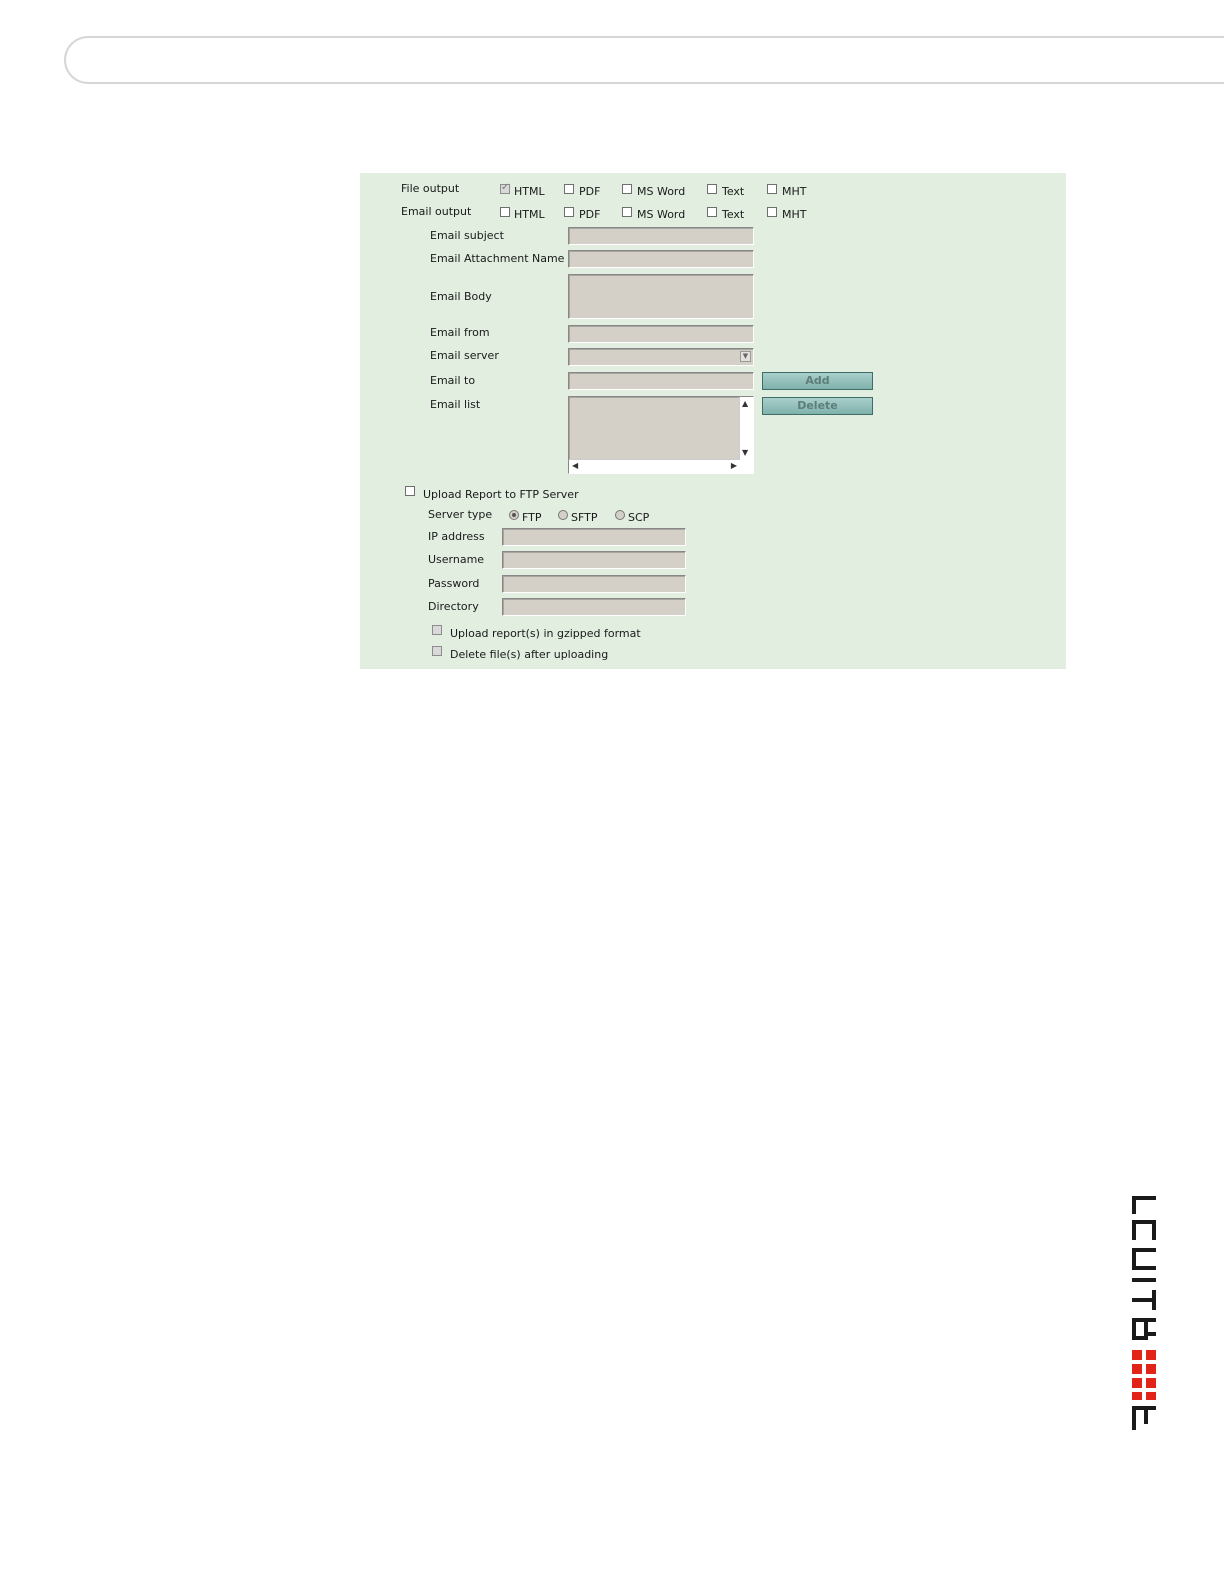  I want to click on email-output-mht-checkbox, so click(772, 212).